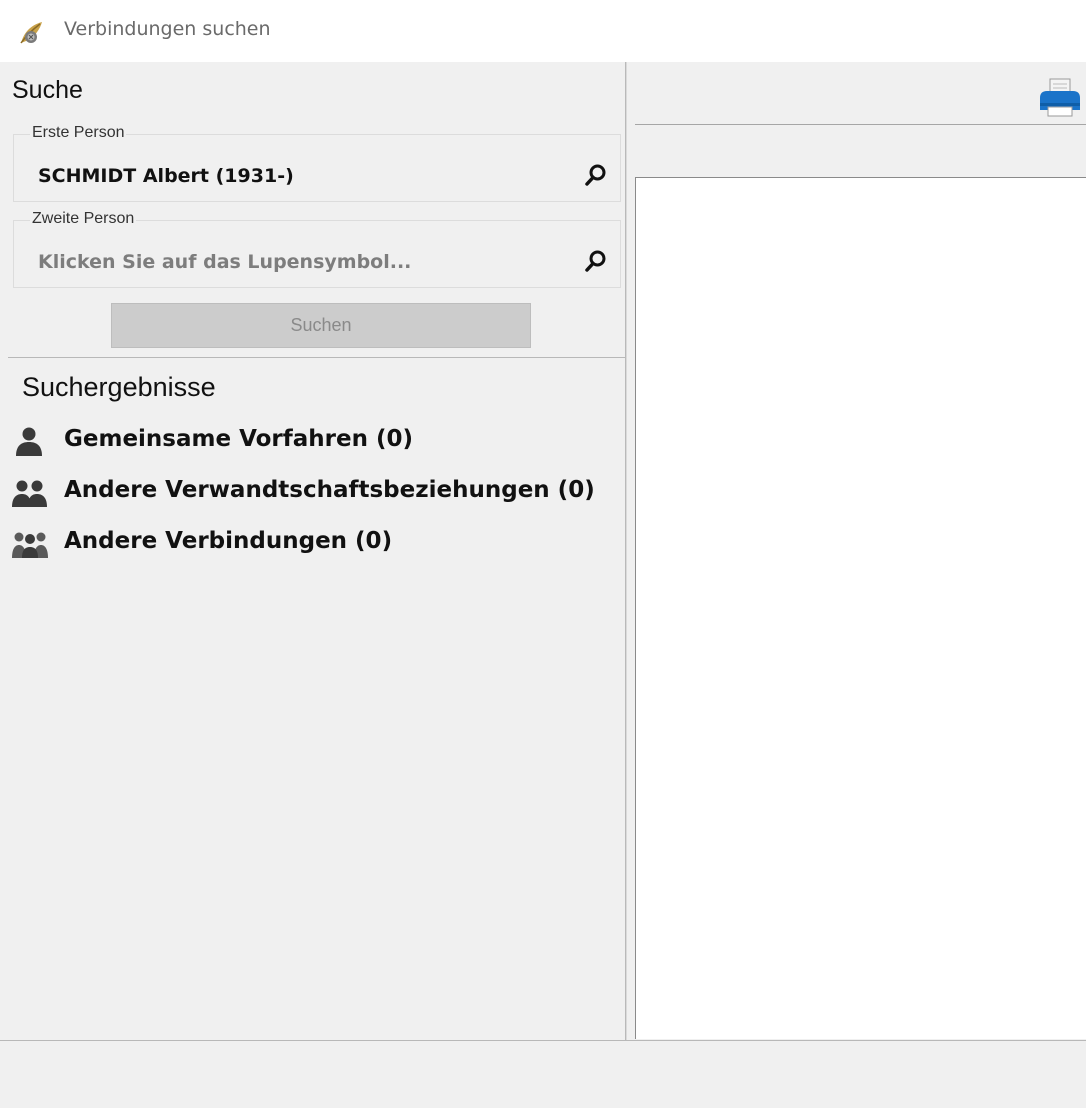 This screenshot has height=1108, width=1086. Describe the element at coordinates (167, 29) in the screenshot. I see `window-title: Verbindungen suchen` at that location.